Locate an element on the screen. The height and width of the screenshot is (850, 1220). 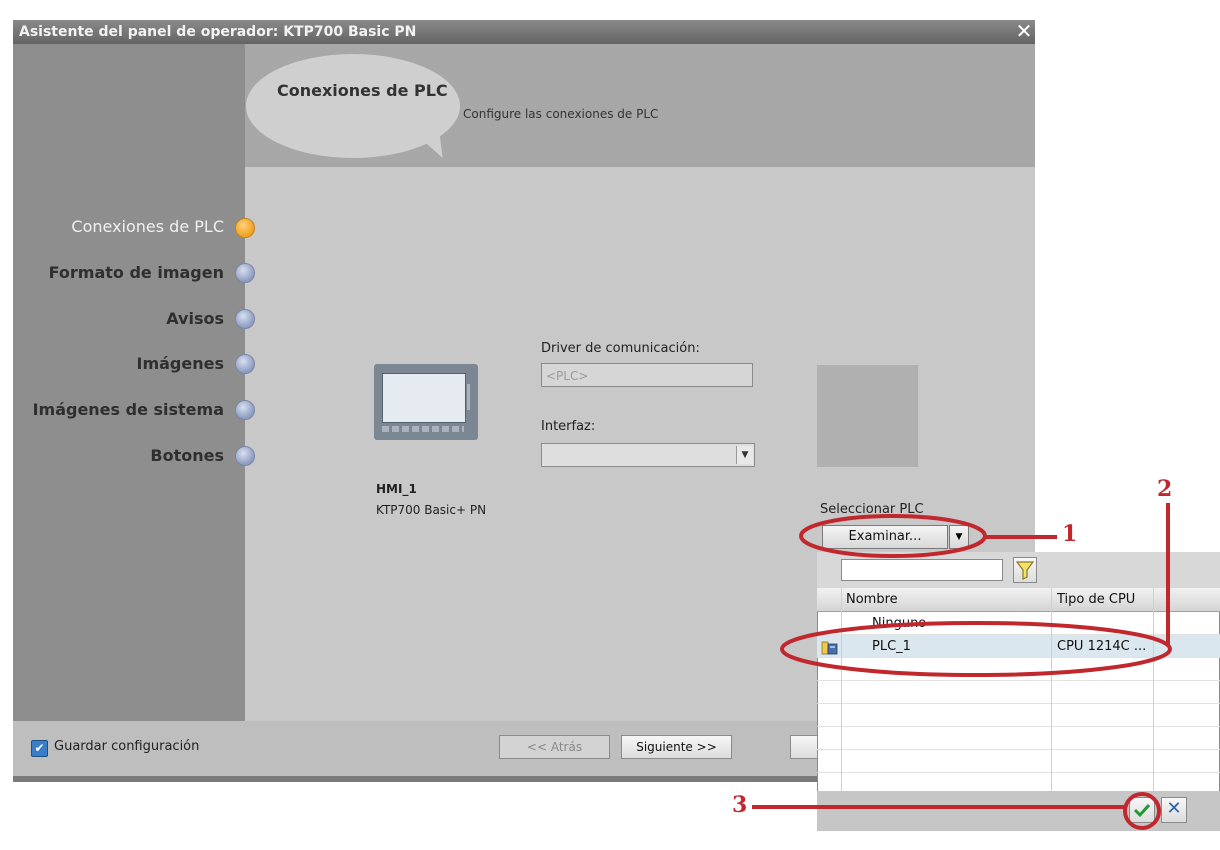
annotation-ellipse-examinar is located at coordinates (893, 536).